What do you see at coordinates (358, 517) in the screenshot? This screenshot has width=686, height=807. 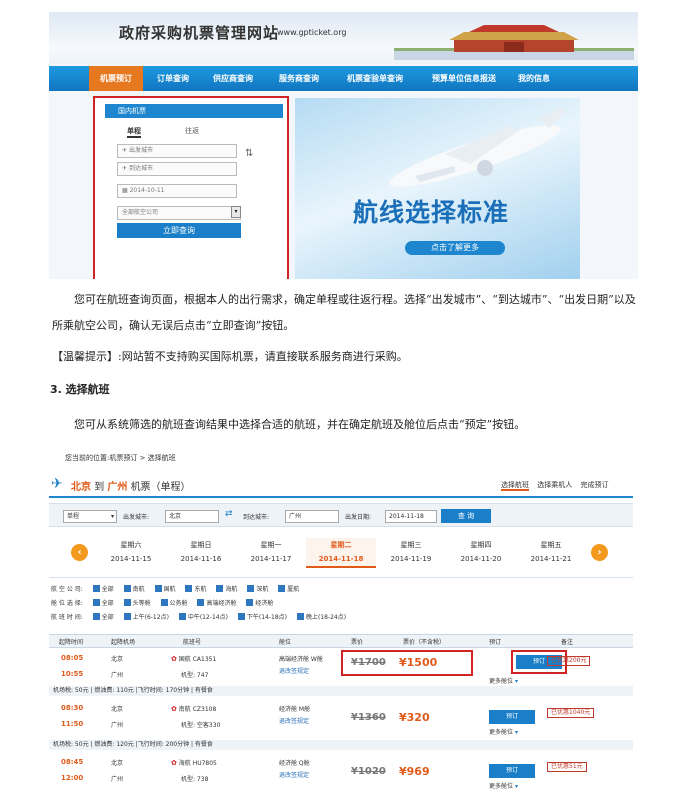 I see `date-label: 出发日期:` at bounding box center [358, 517].